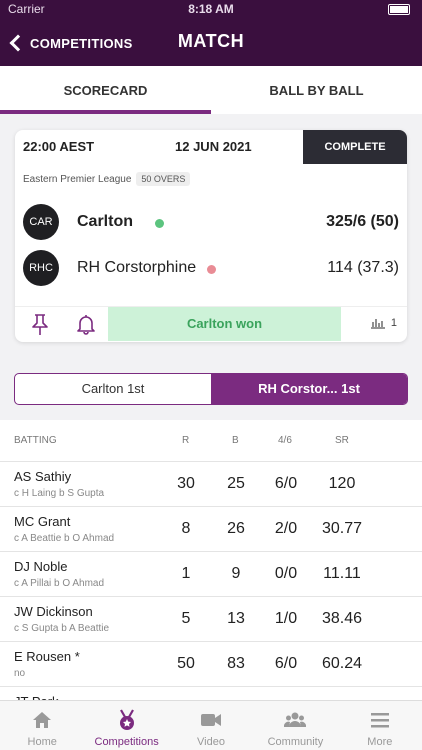 Image resolution: width=422 pixels, height=750 pixels. Describe the element at coordinates (41, 268) in the screenshot. I see `team-badge: RHC` at that location.